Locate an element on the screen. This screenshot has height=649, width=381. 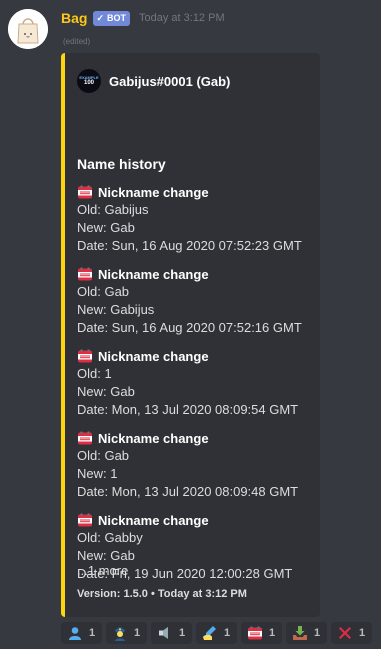
field-old: Old: 1 is located at coordinates (94, 373).